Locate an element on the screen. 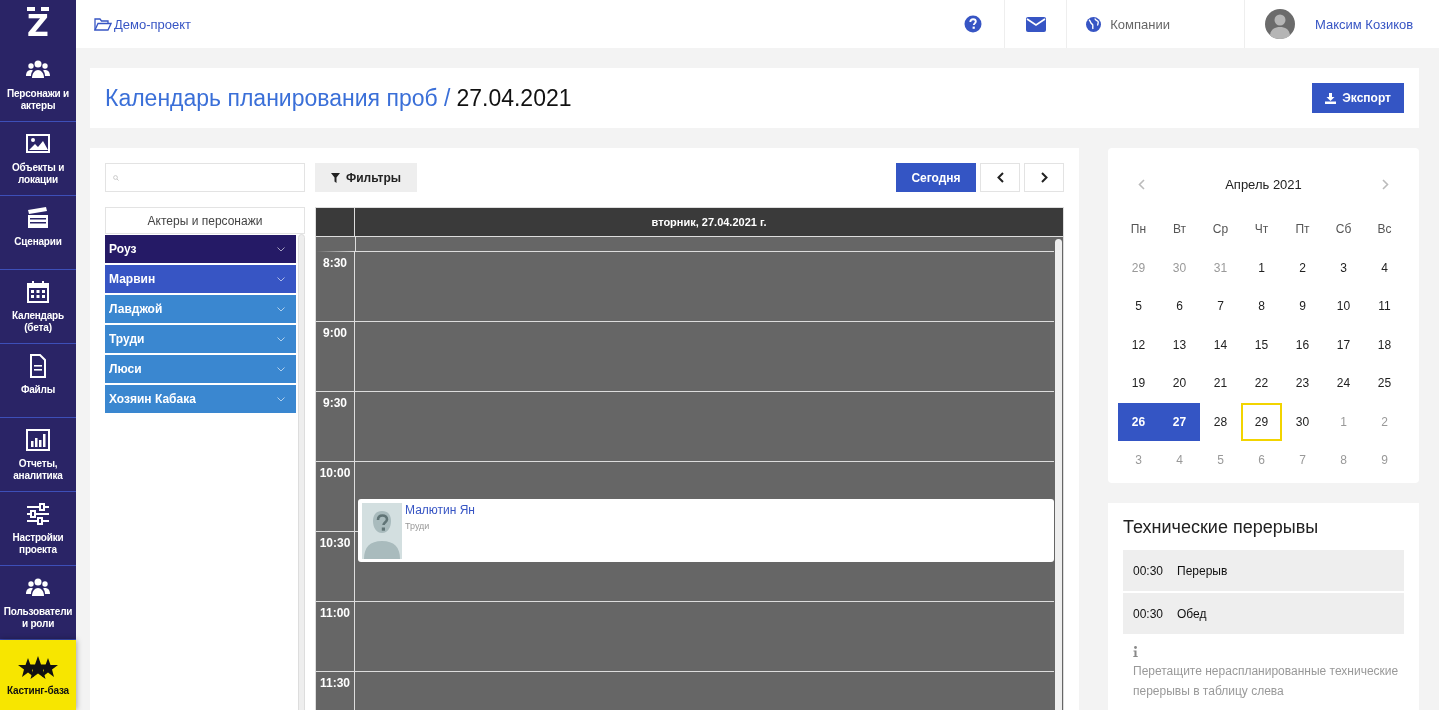 This screenshot has height=710, width=1439. weekday-label: Вт is located at coordinates (1179, 230).